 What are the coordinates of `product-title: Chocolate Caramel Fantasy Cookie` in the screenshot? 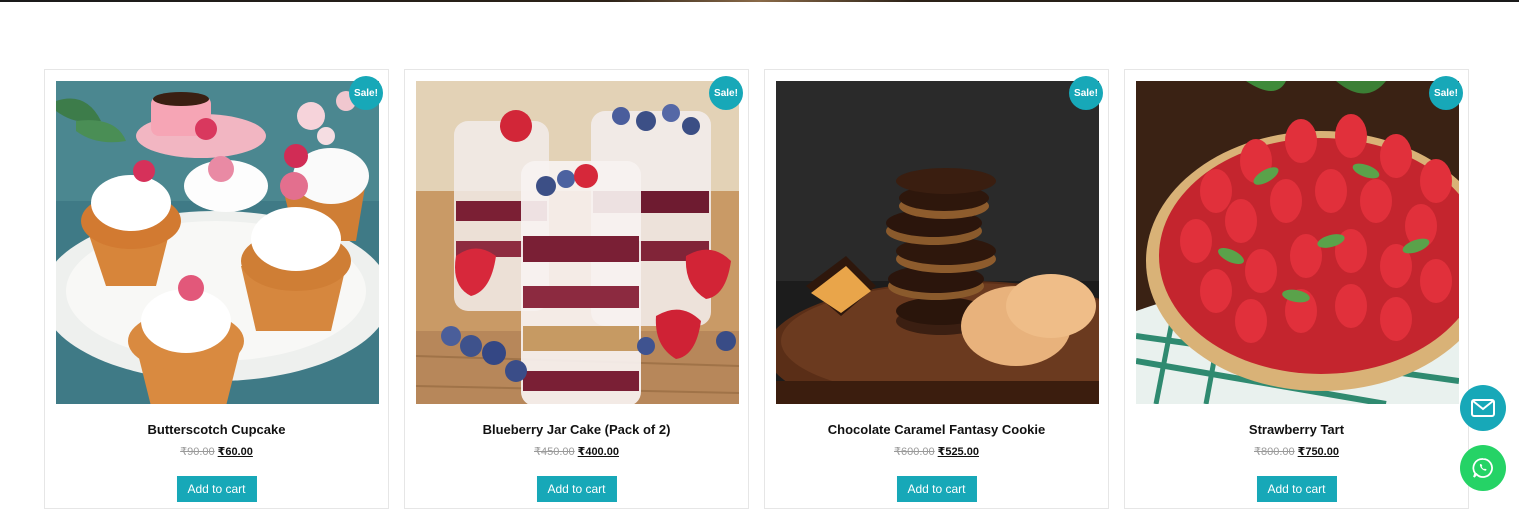 It's located at (936, 429).